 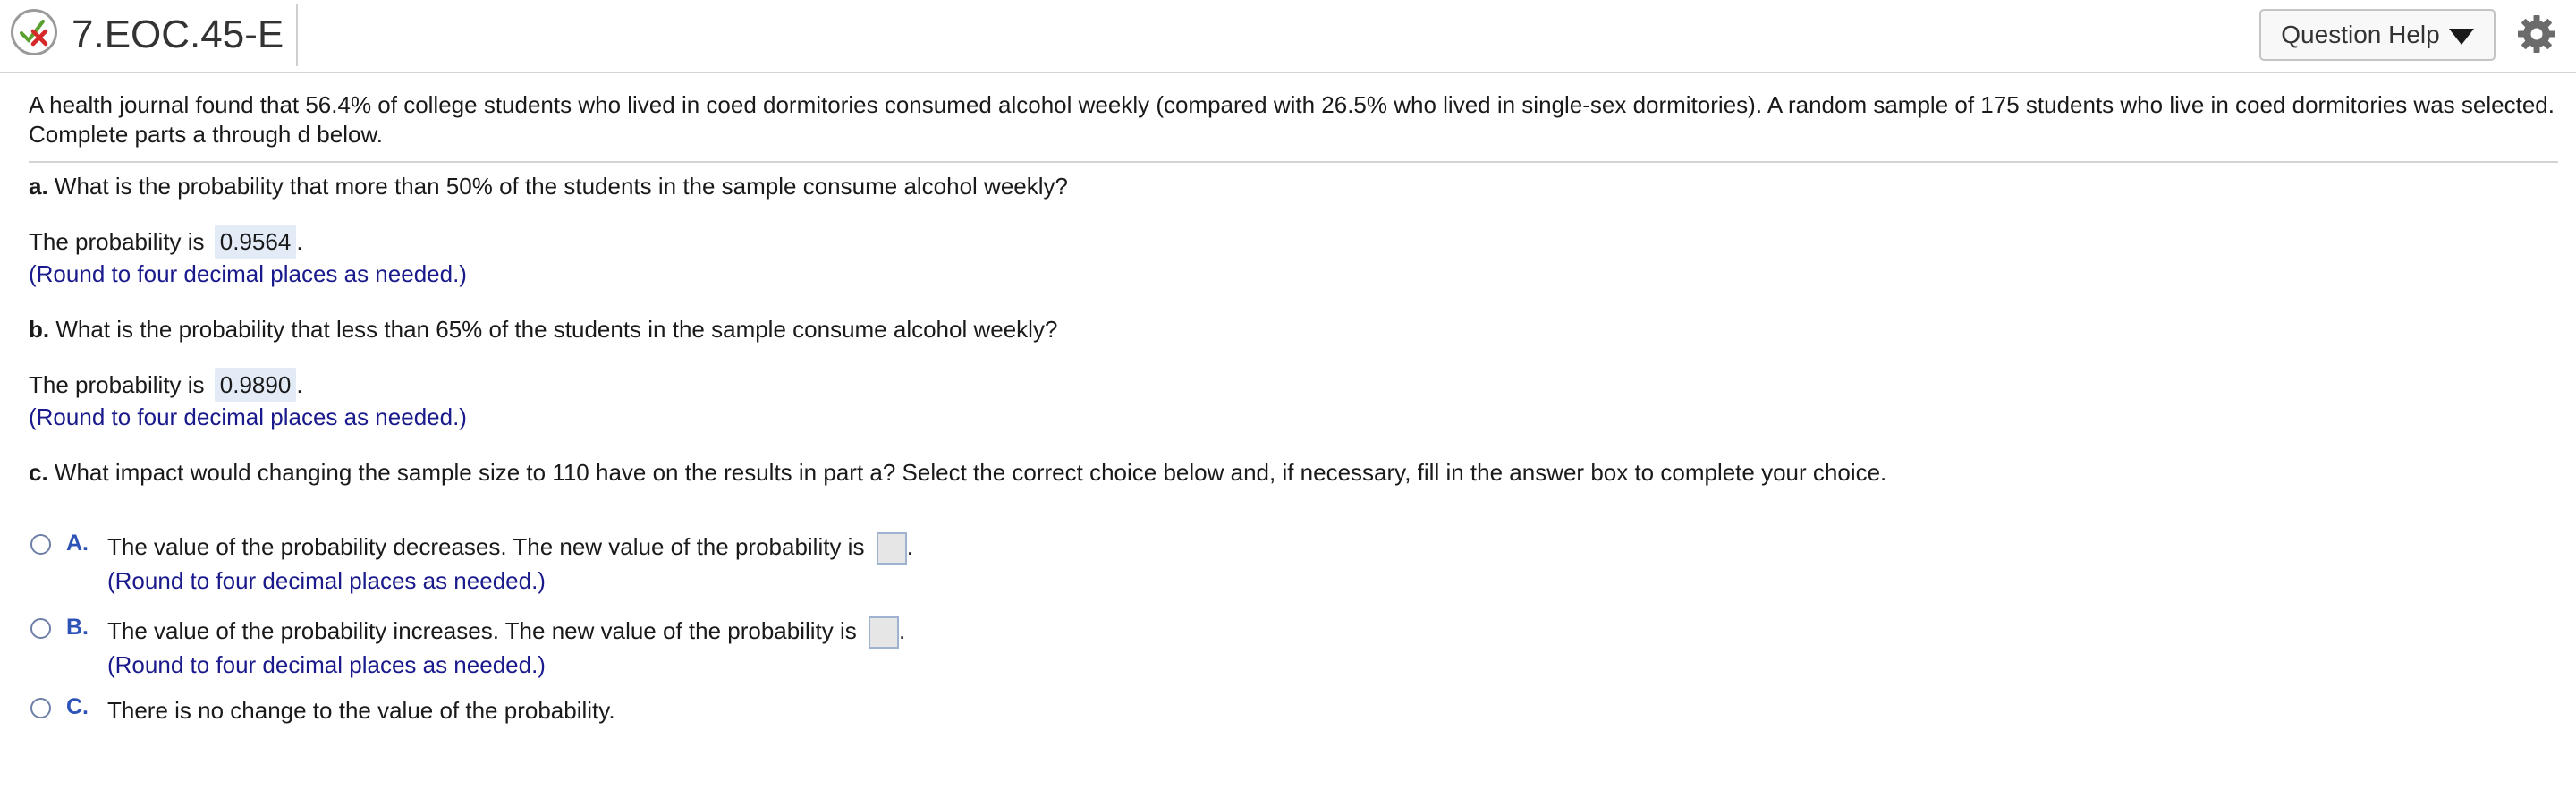 I want to click on part-a-letter: a., so click(x=38, y=186).